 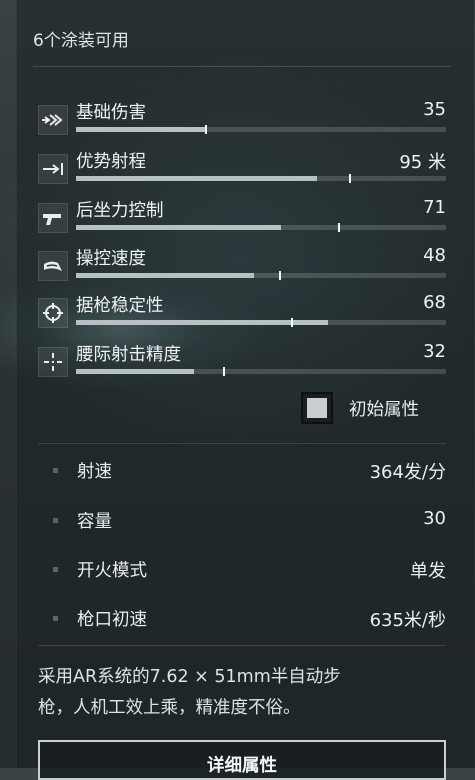 What do you see at coordinates (111, 113) in the screenshot?
I see `stat-label: 基础伤害` at bounding box center [111, 113].